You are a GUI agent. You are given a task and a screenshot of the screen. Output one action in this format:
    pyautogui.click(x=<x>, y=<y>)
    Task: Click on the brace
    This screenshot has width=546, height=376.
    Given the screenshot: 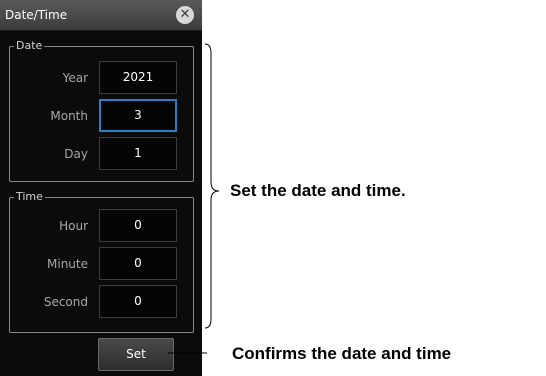 What is the action you would take?
    pyautogui.click(x=212, y=186)
    